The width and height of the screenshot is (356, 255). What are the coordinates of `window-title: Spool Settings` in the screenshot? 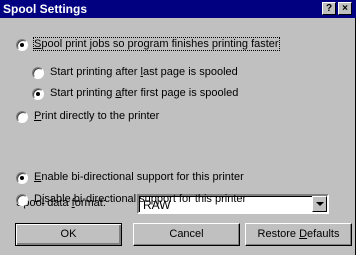 It's located at (45, 9).